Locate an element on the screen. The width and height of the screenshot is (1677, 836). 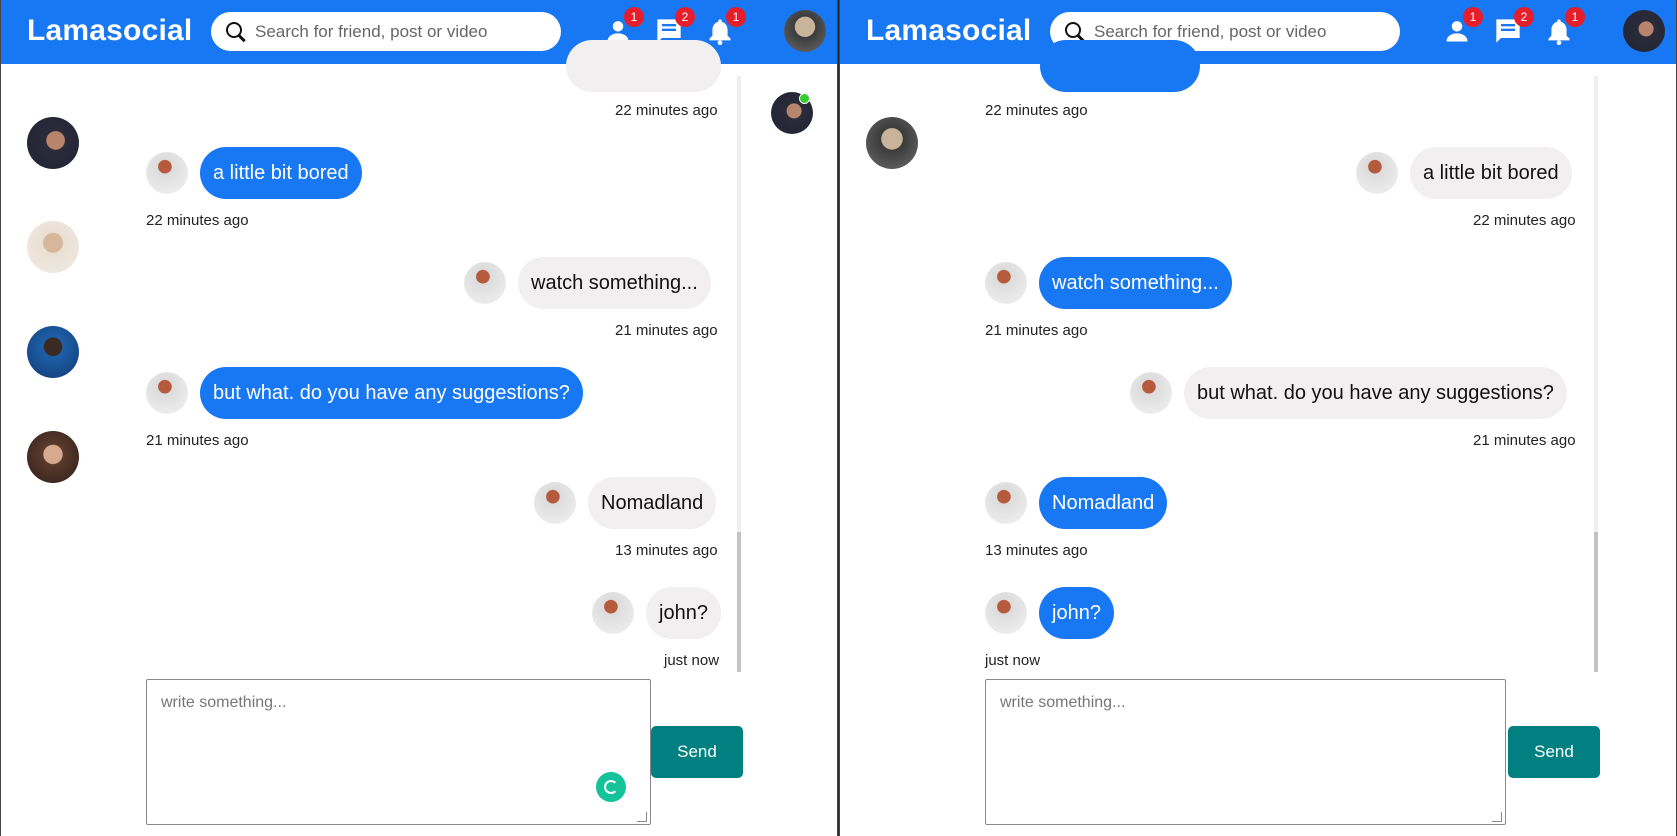
online-indicator is located at coordinates (804, 98).